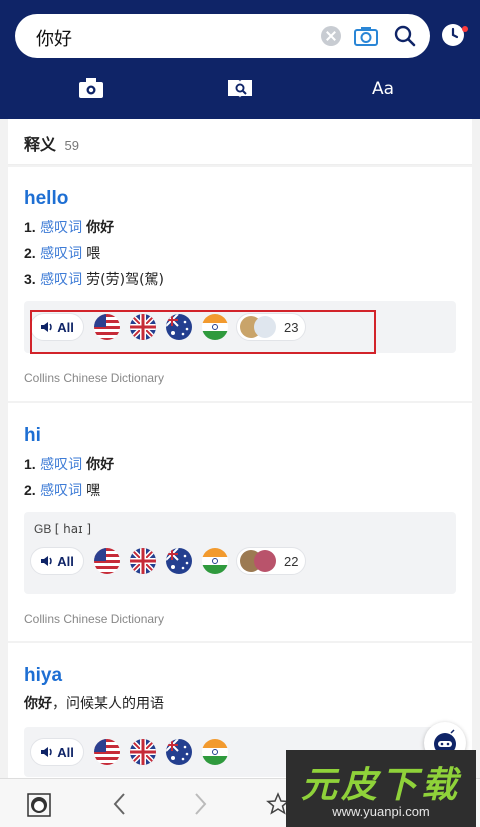 The width and height of the screenshot is (480, 827). I want to click on book-scan-icon, so click(240, 88).